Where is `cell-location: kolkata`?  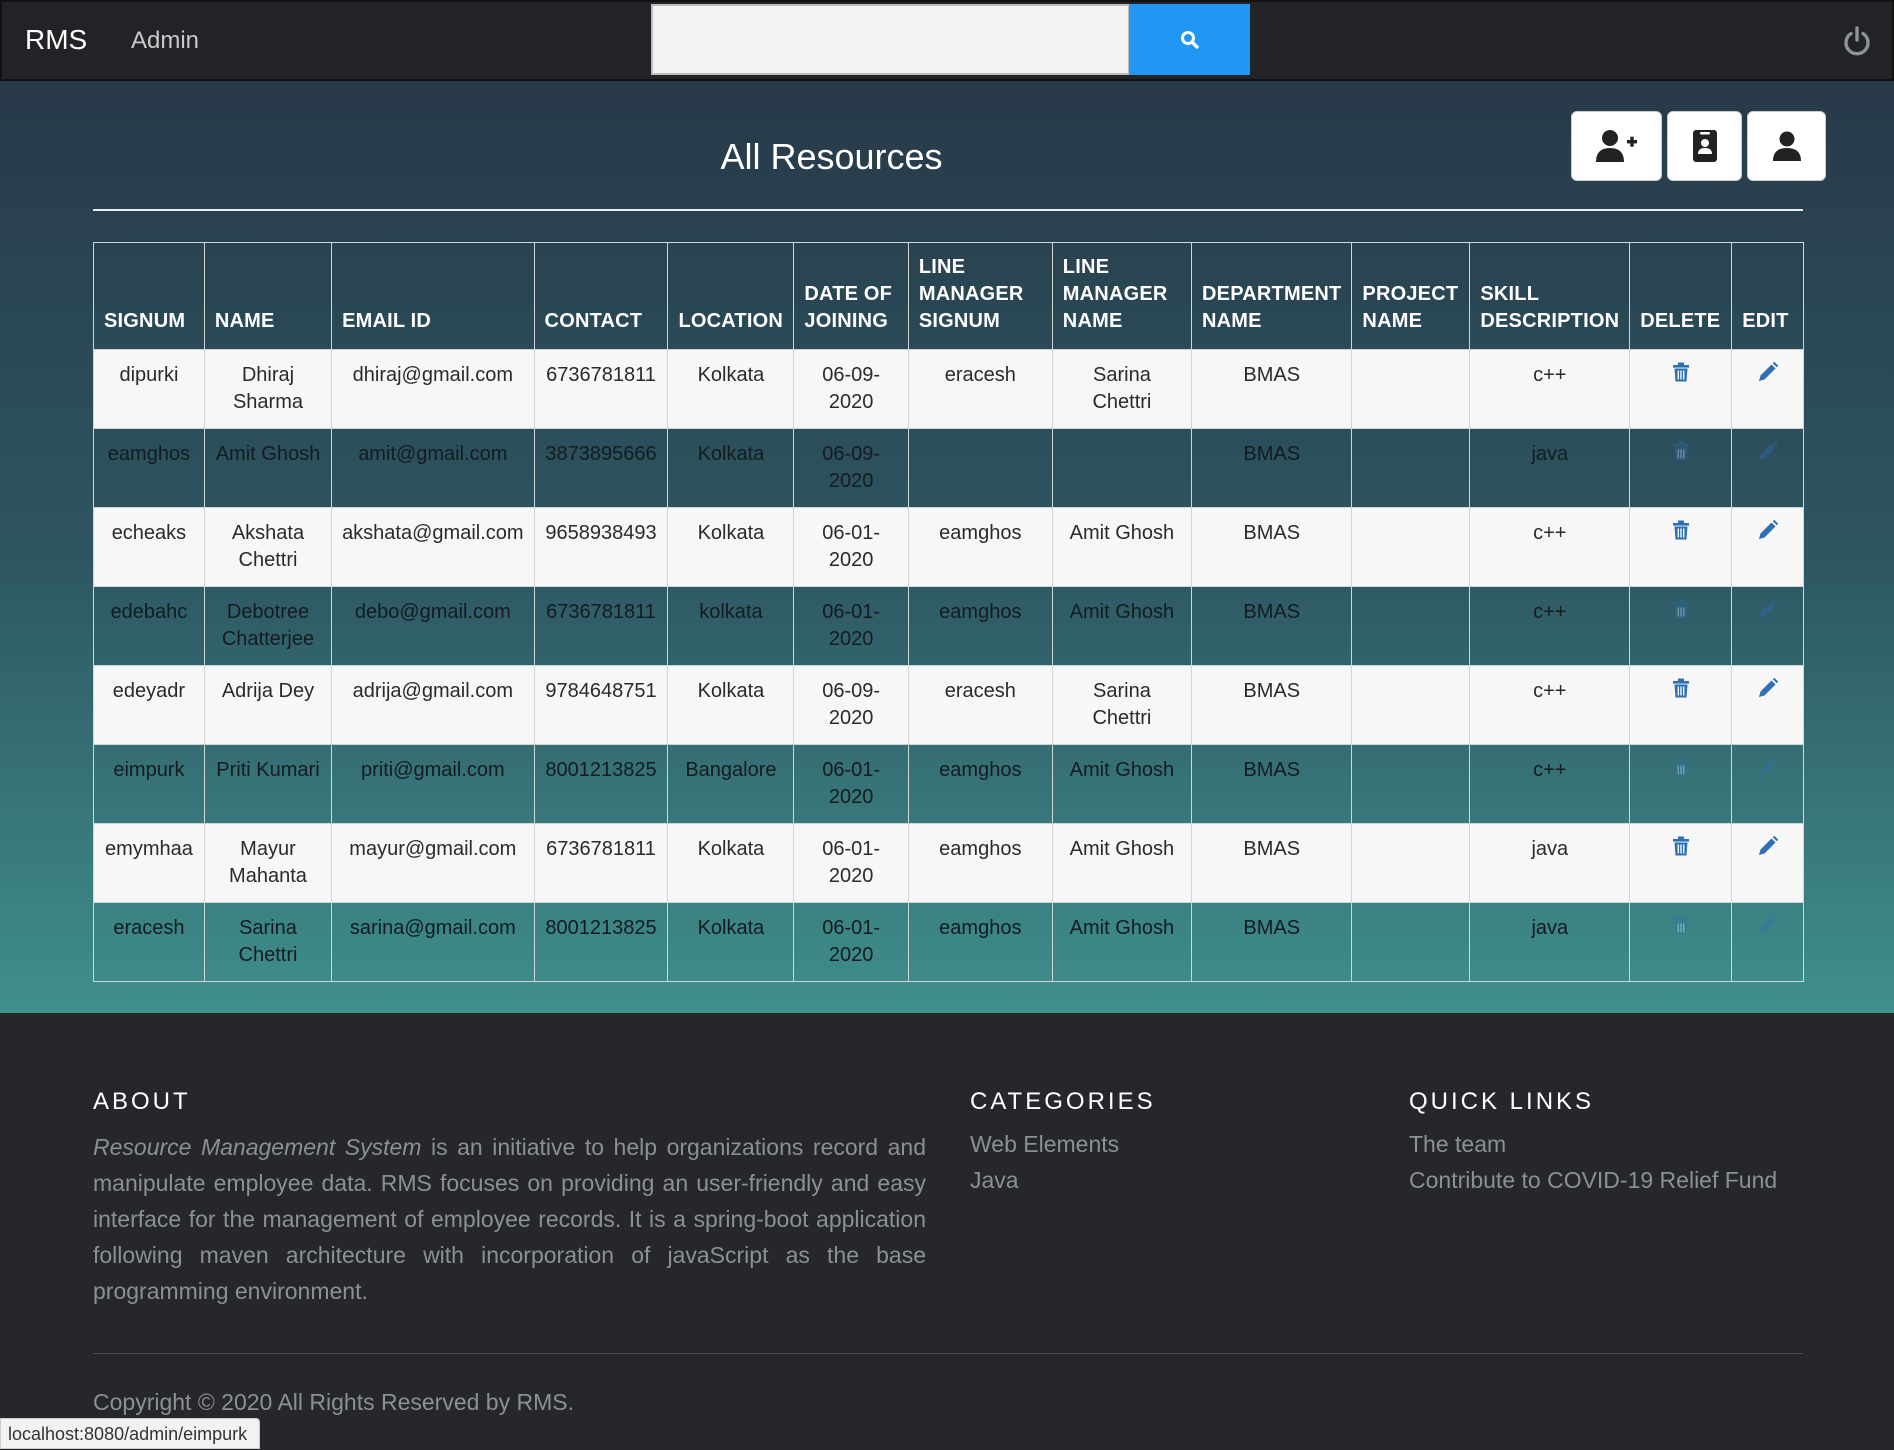
cell-location: kolkata is located at coordinates (731, 626).